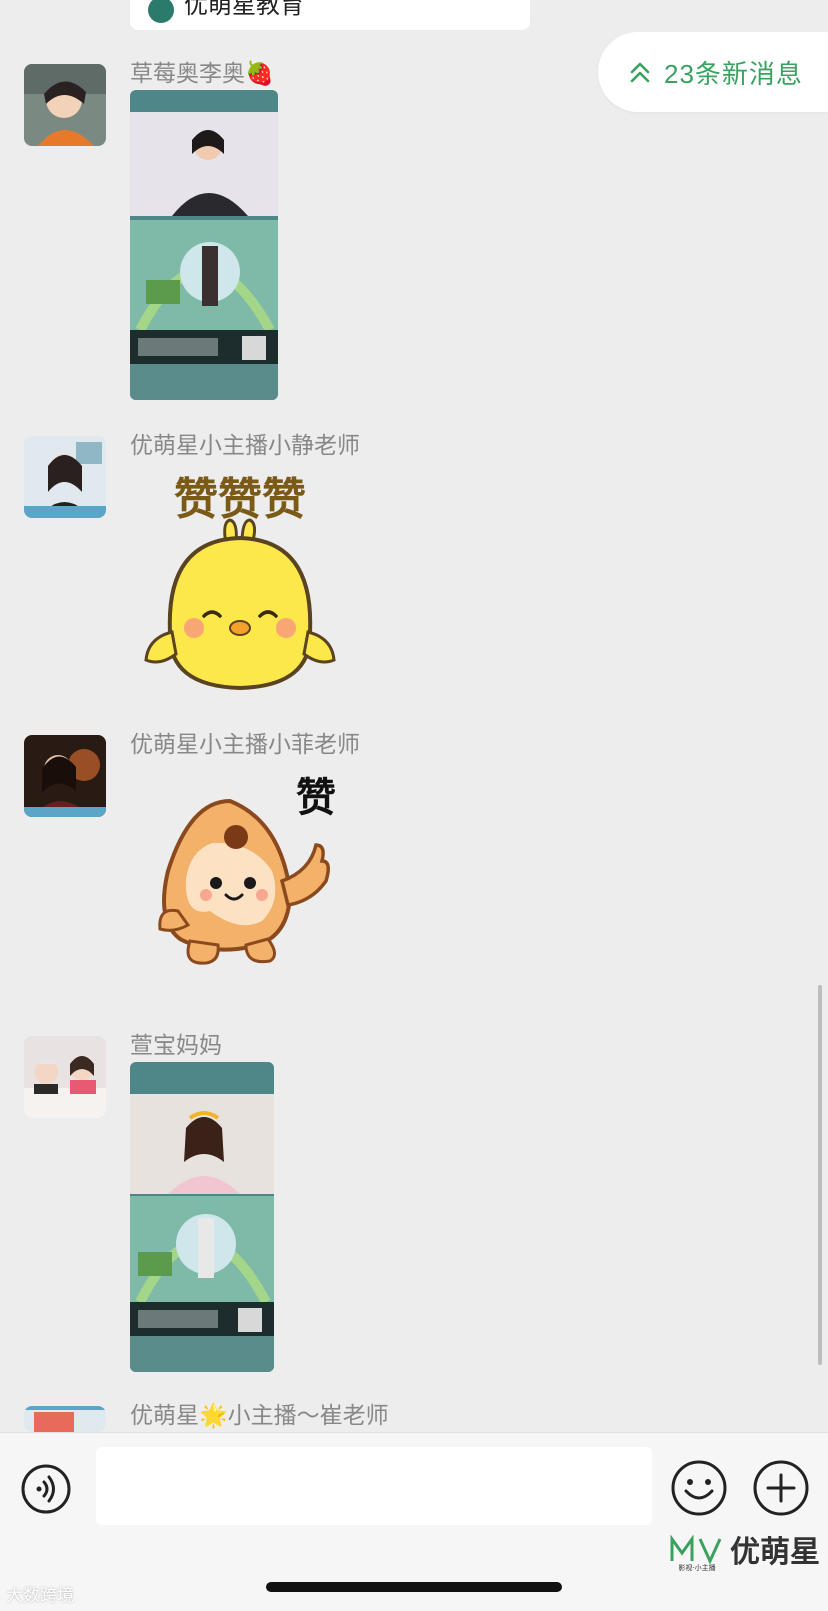  What do you see at coordinates (161, 11) in the screenshot?
I see `brand-logo-icon` at bounding box center [161, 11].